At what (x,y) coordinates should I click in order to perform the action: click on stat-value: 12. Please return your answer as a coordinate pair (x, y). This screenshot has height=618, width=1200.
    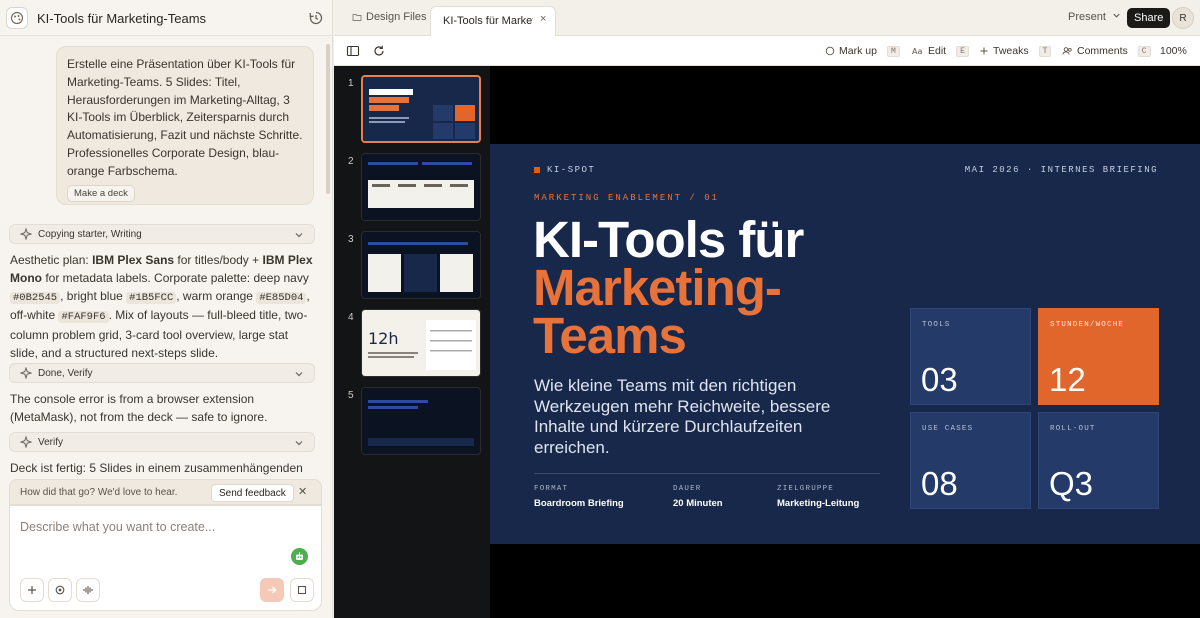
    Looking at the image, I should click on (1067, 379).